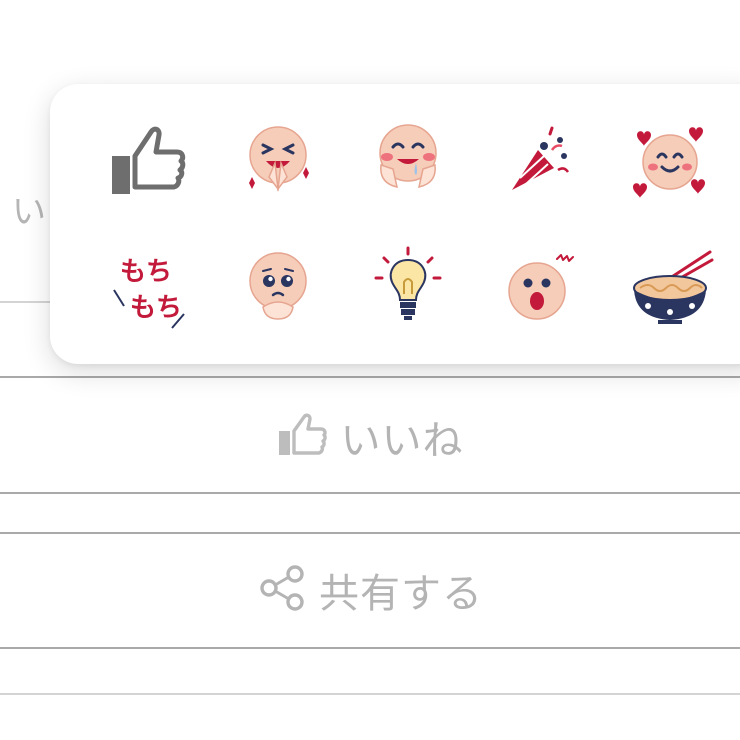  I want to click on surprised-face-sticker, so click(540, 288).